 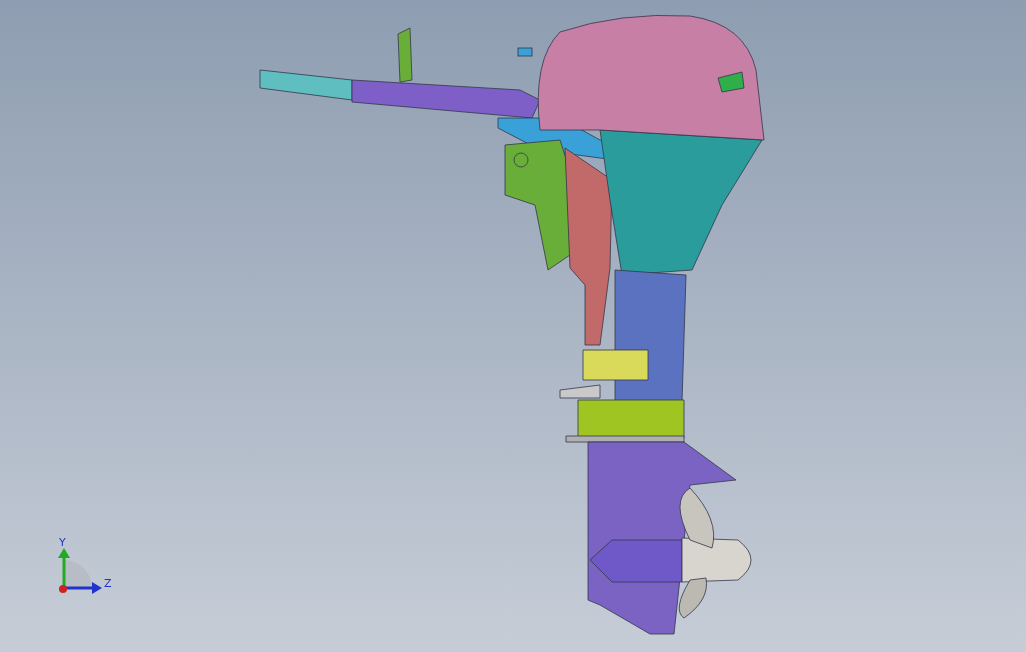 What do you see at coordinates (80, 571) in the screenshot?
I see `axis-triad-icon` at bounding box center [80, 571].